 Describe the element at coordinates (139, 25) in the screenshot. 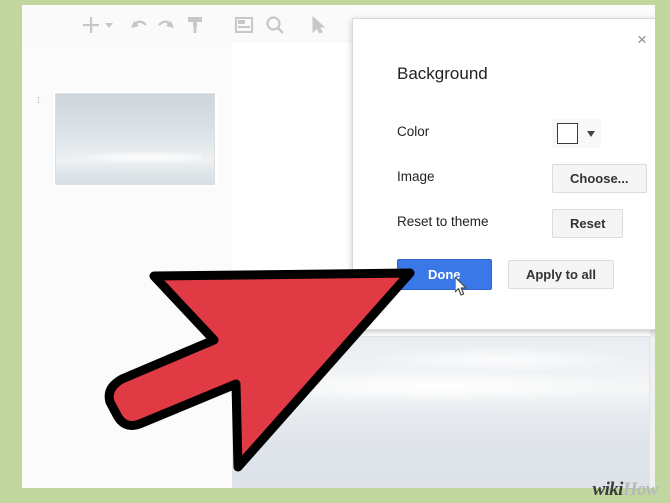

I see `undo-icon` at that location.